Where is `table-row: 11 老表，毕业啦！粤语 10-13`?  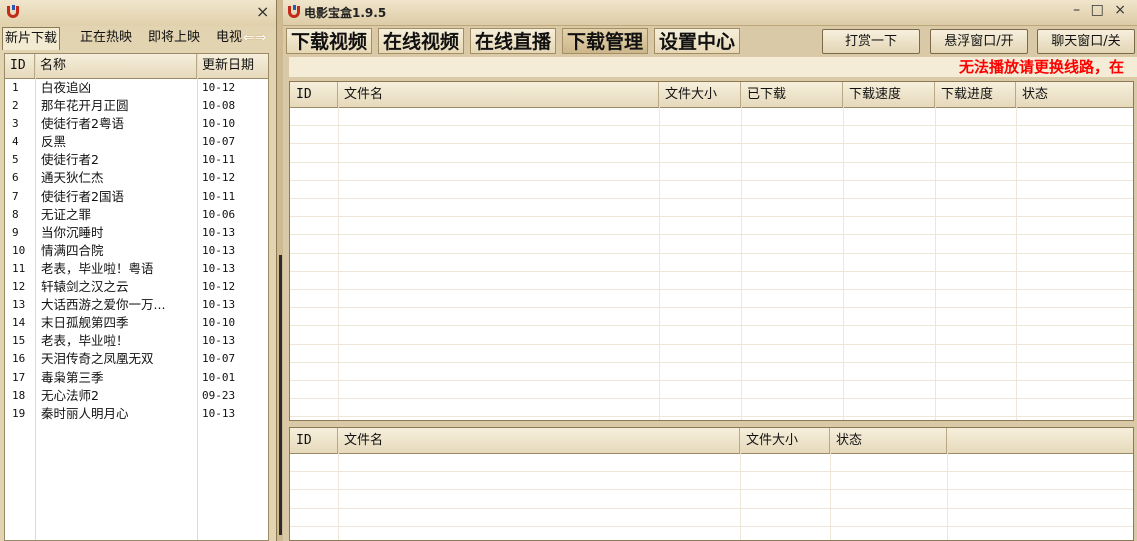
table-row: 11 老表，毕业啦！粤语 10-13 is located at coordinates (136, 269).